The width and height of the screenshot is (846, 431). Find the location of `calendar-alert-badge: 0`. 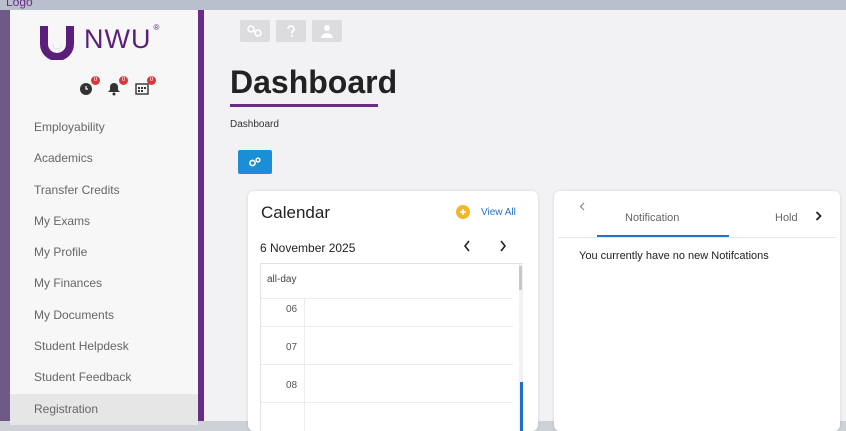

calendar-alert-badge: 0 is located at coordinates (151, 80).